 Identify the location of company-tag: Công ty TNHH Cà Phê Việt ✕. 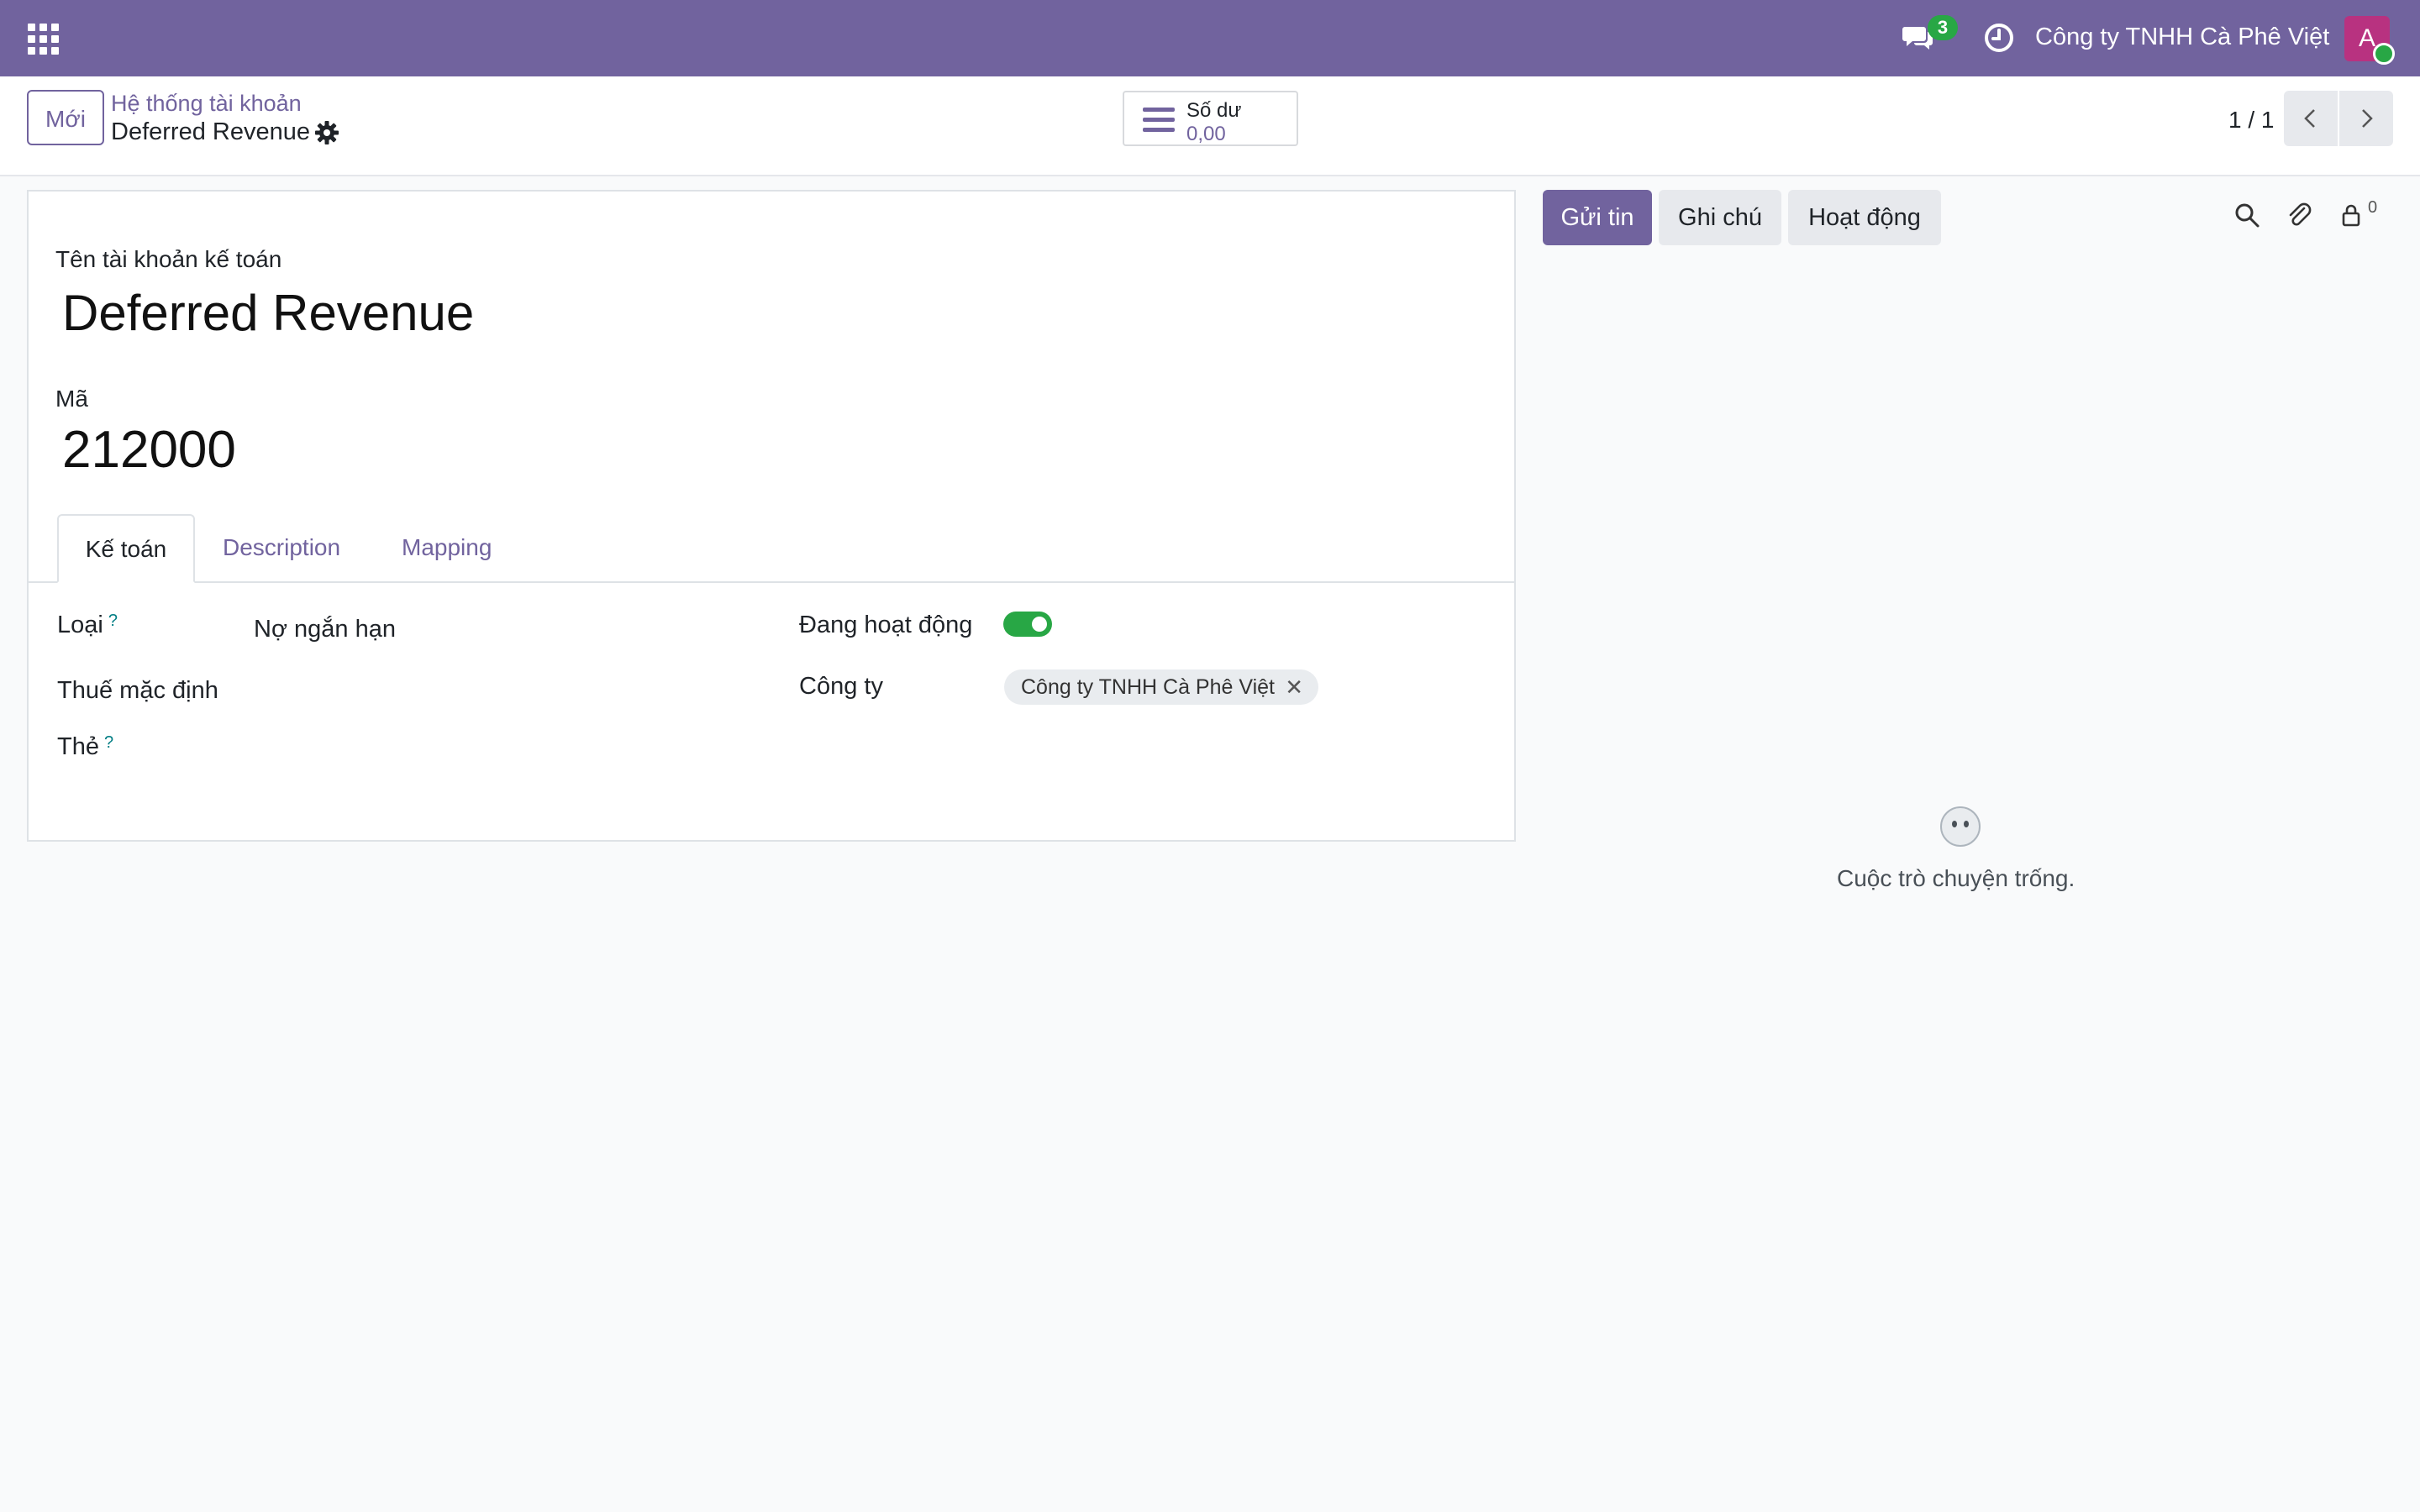
(1161, 687).